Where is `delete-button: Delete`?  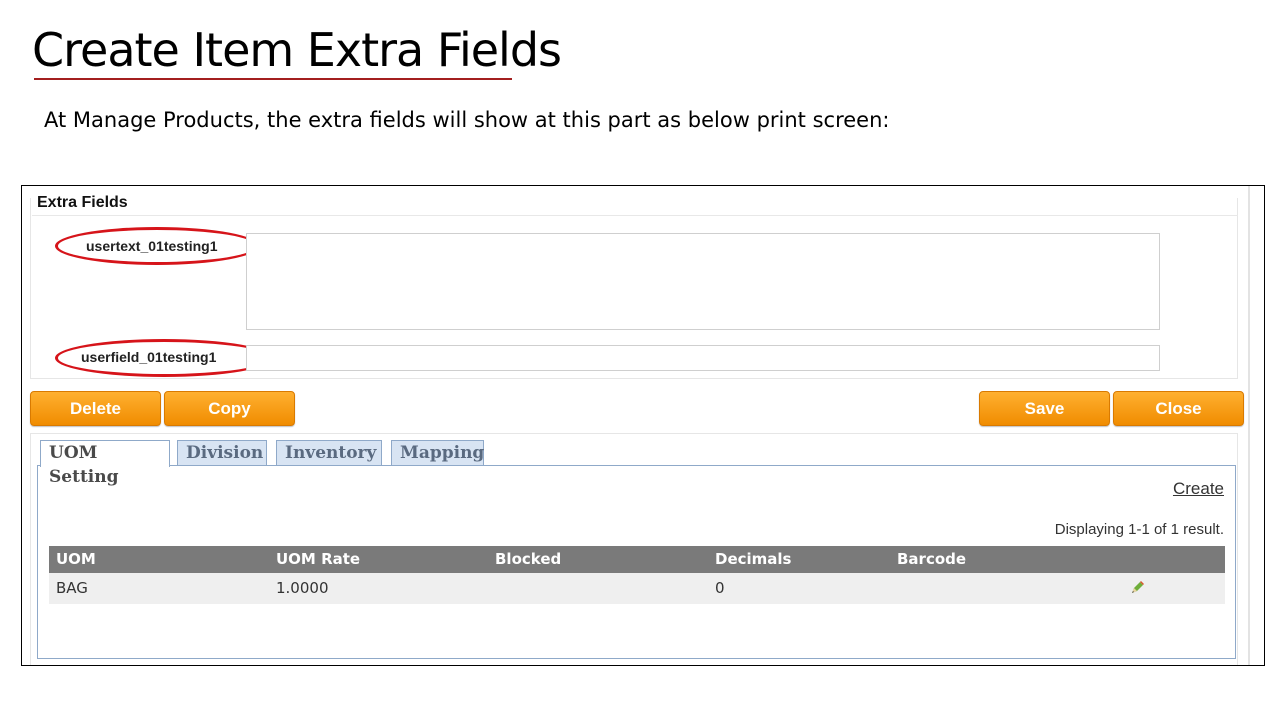
delete-button: Delete is located at coordinates (95, 408).